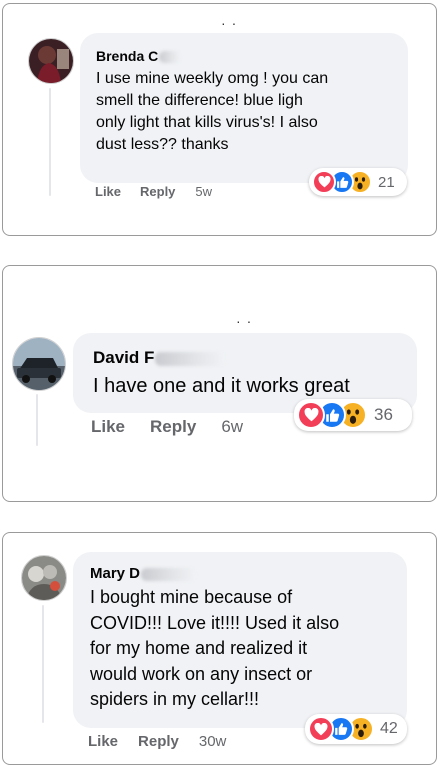 The width and height of the screenshot is (440, 768). I want to click on comment-text-line: only light that kills virus's! I also, so click(207, 122).